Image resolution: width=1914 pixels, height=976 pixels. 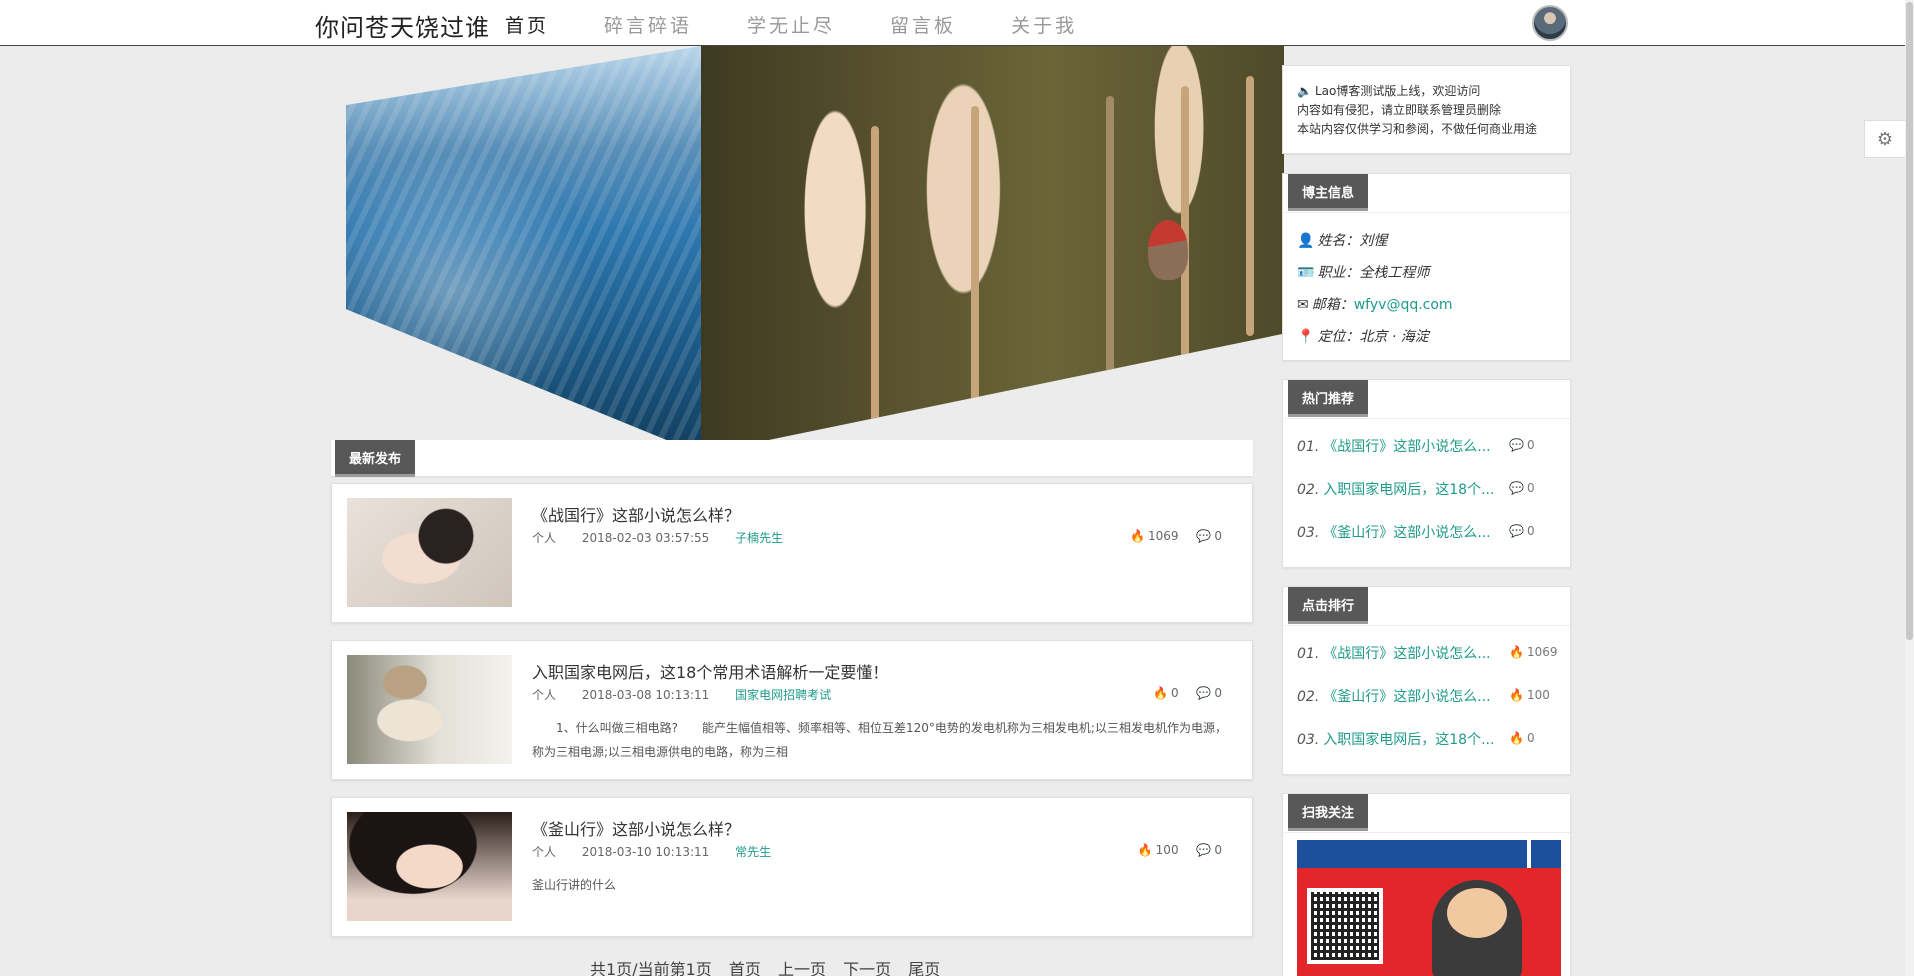 I want to click on page-scrollbar, so click(x=1909, y=488).